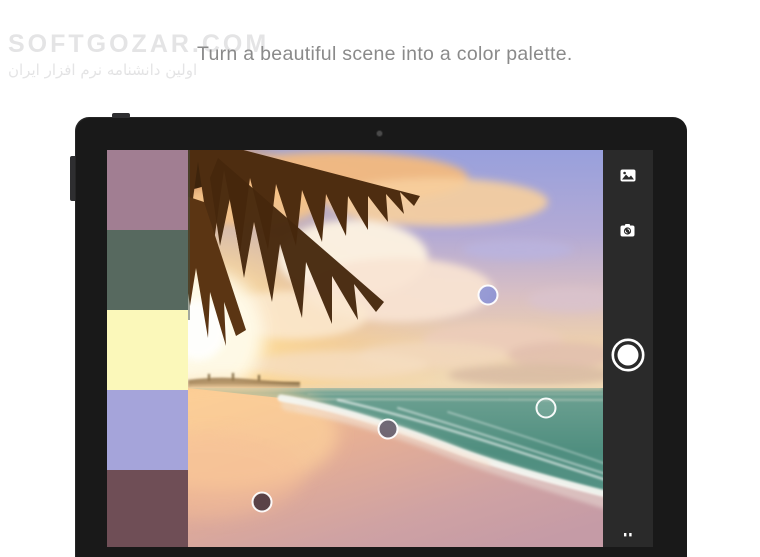 The height and width of the screenshot is (557, 760). I want to click on more-options-icon, so click(628, 535).